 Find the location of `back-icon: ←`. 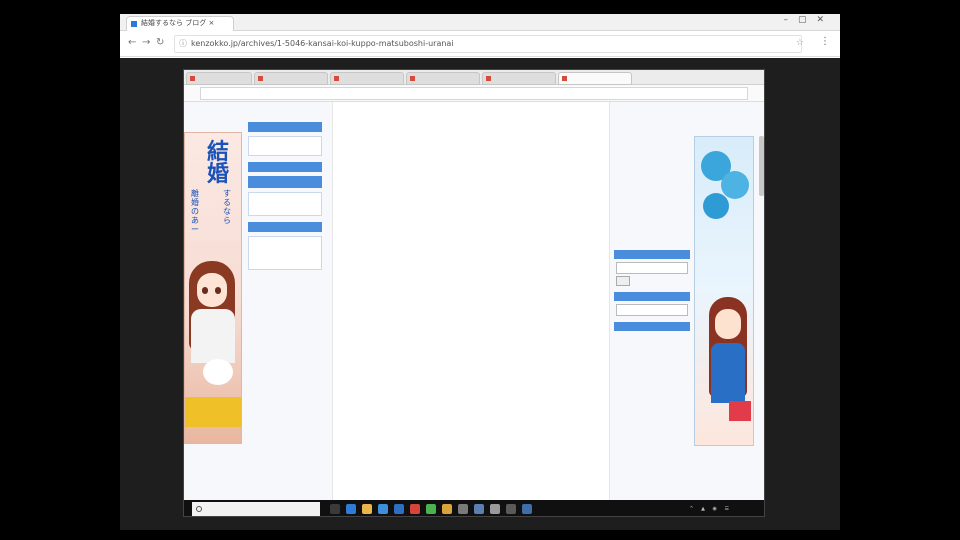

back-icon: ← is located at coordinates (132, 42).